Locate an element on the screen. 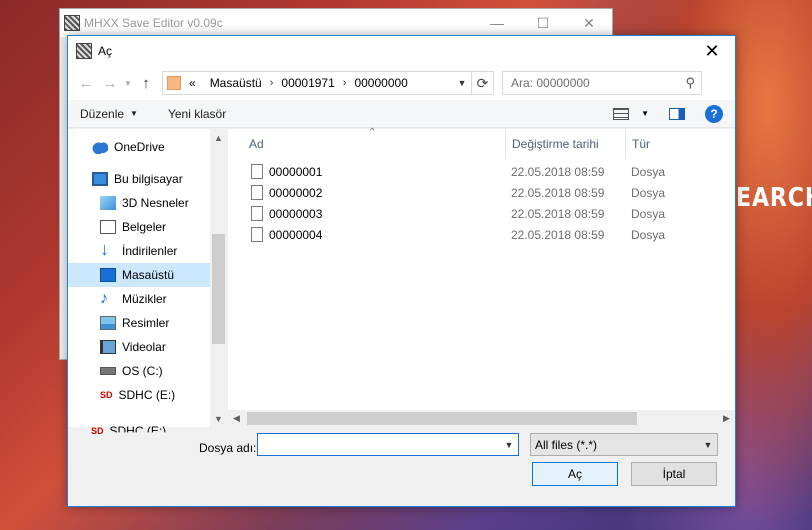  breadcrumb-item: 00000000 is located at coordinates (380, 83).